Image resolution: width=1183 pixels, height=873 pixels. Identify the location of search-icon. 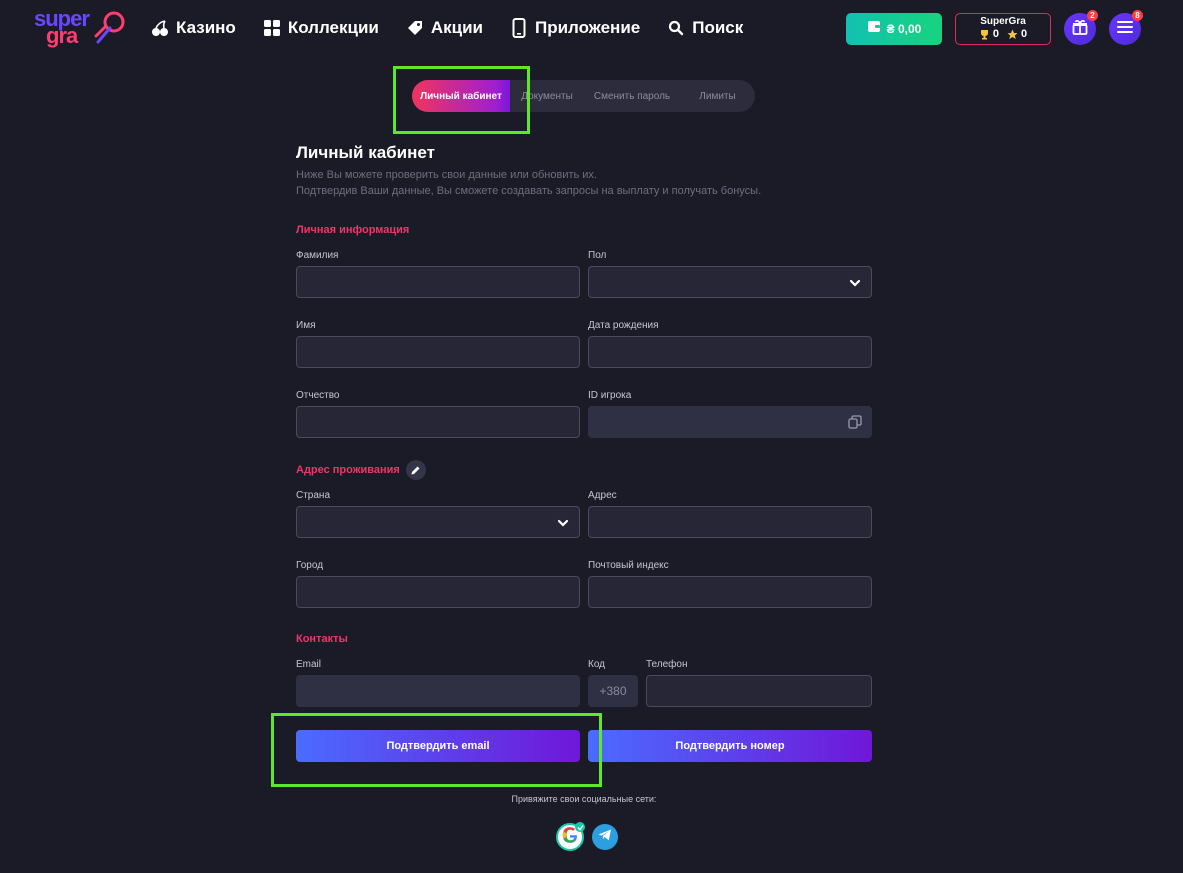
(676, 28).